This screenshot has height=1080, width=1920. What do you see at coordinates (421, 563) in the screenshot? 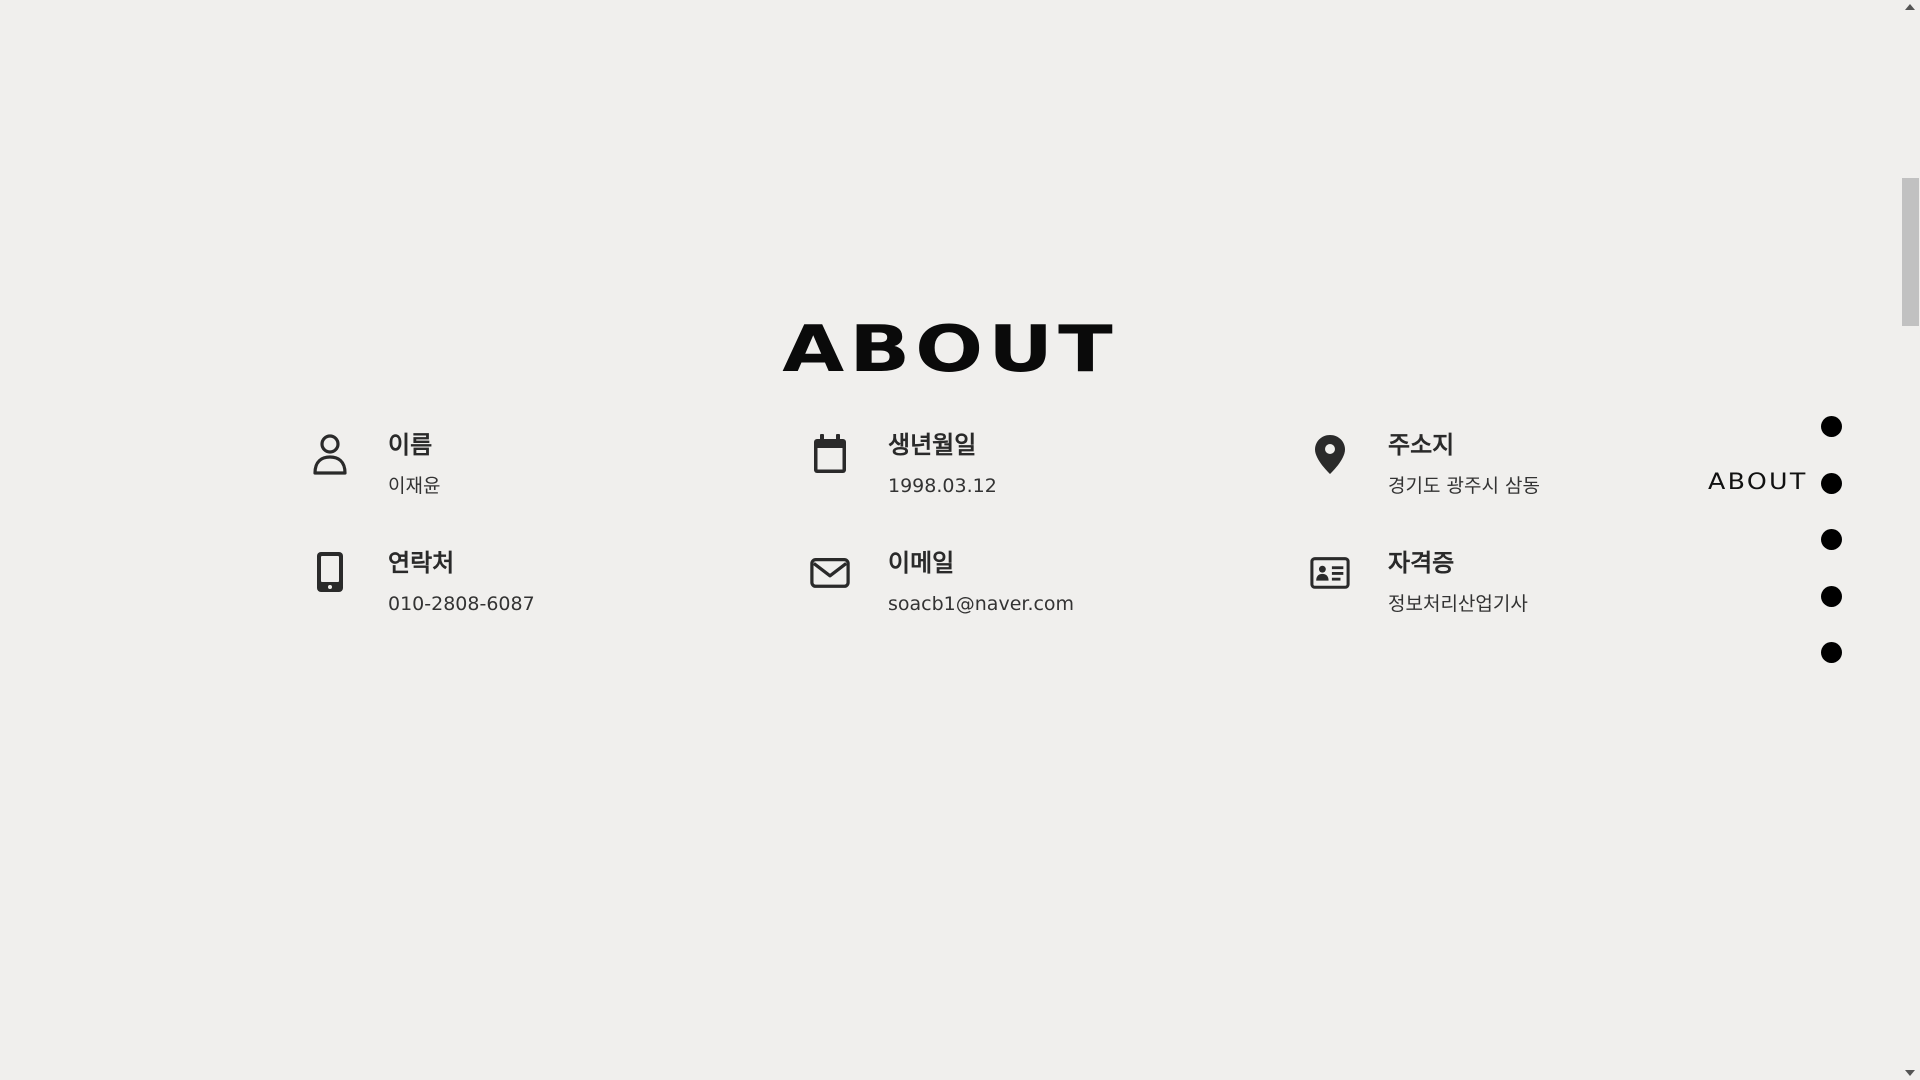
I see `info-label: 연락처` at bounding box center [421, 563].